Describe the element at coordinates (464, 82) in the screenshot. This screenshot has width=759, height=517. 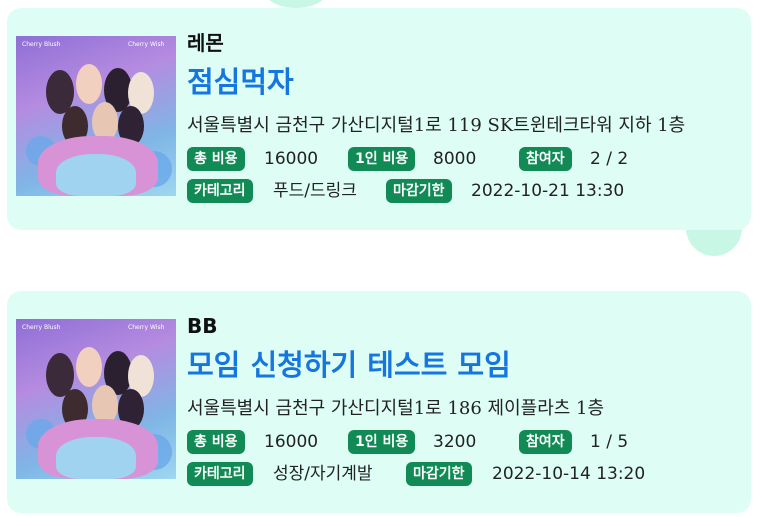
I see `meeting-title: 점심먹자` at that location.